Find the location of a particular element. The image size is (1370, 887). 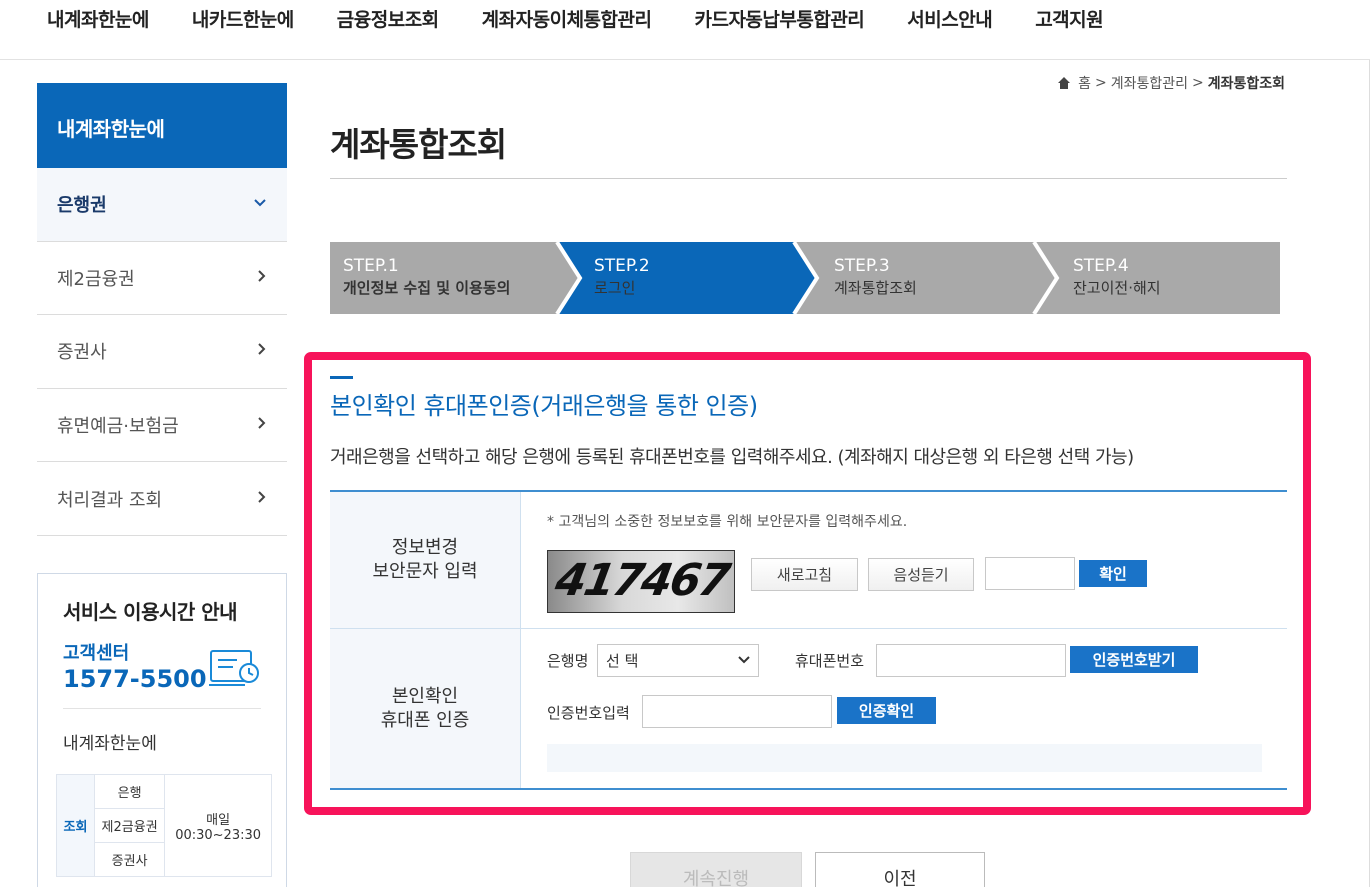

sidebar-item-bank: 은행권 is located at coordinates (162, 205).